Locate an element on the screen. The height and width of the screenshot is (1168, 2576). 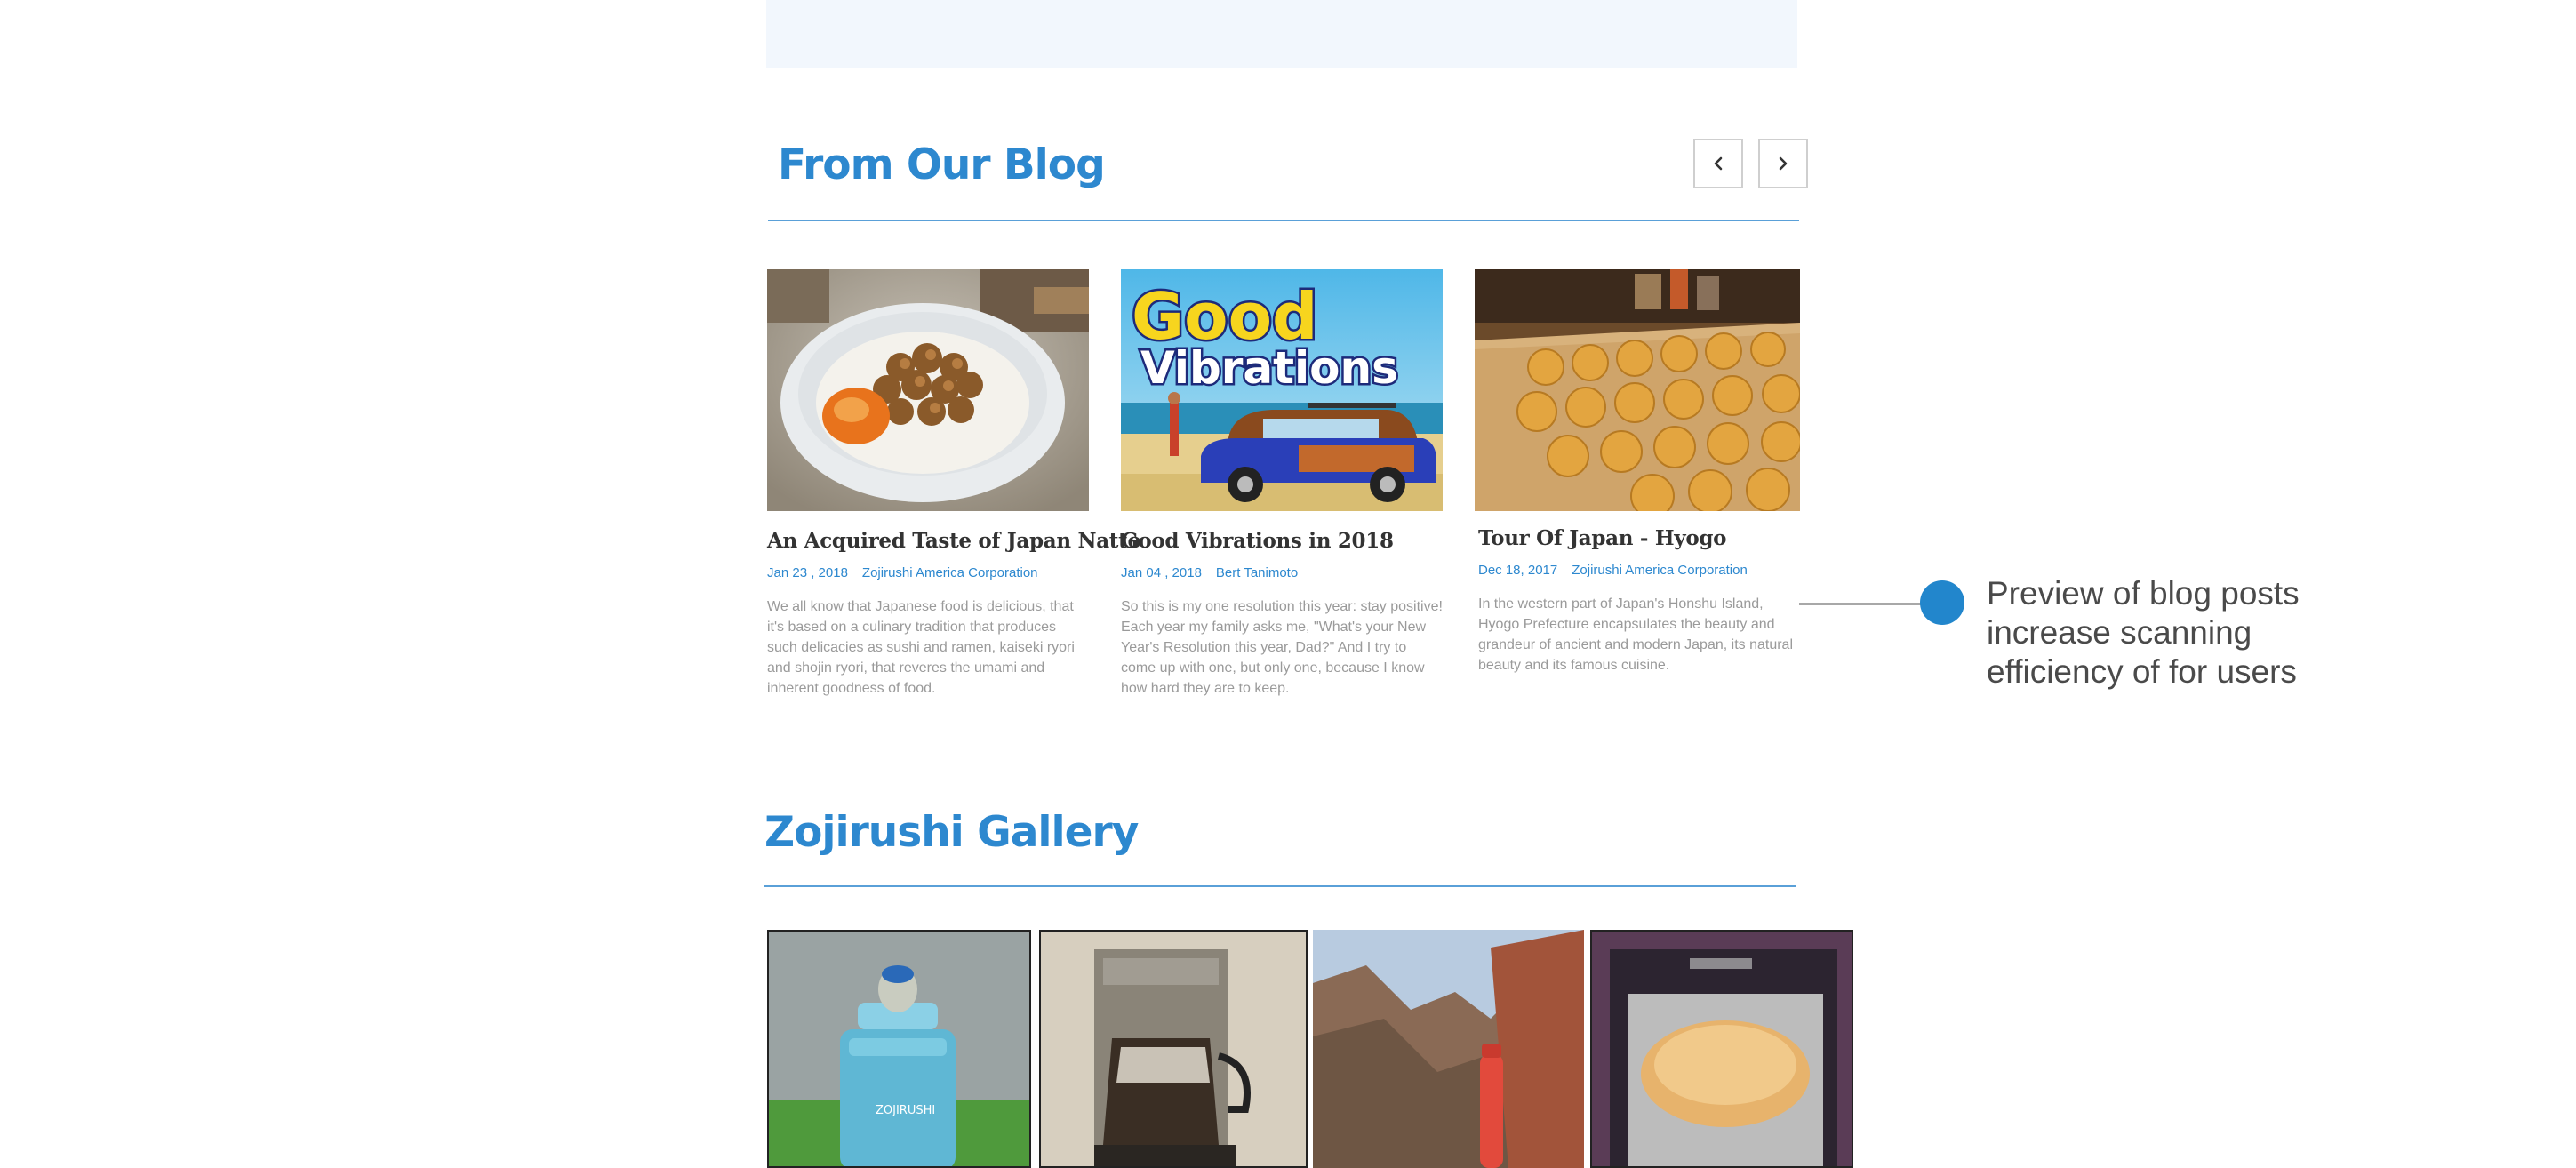
blog-card-meta: Jan 04 , 2018 Bert Tanimoto is located at coordinates (1282, 572).